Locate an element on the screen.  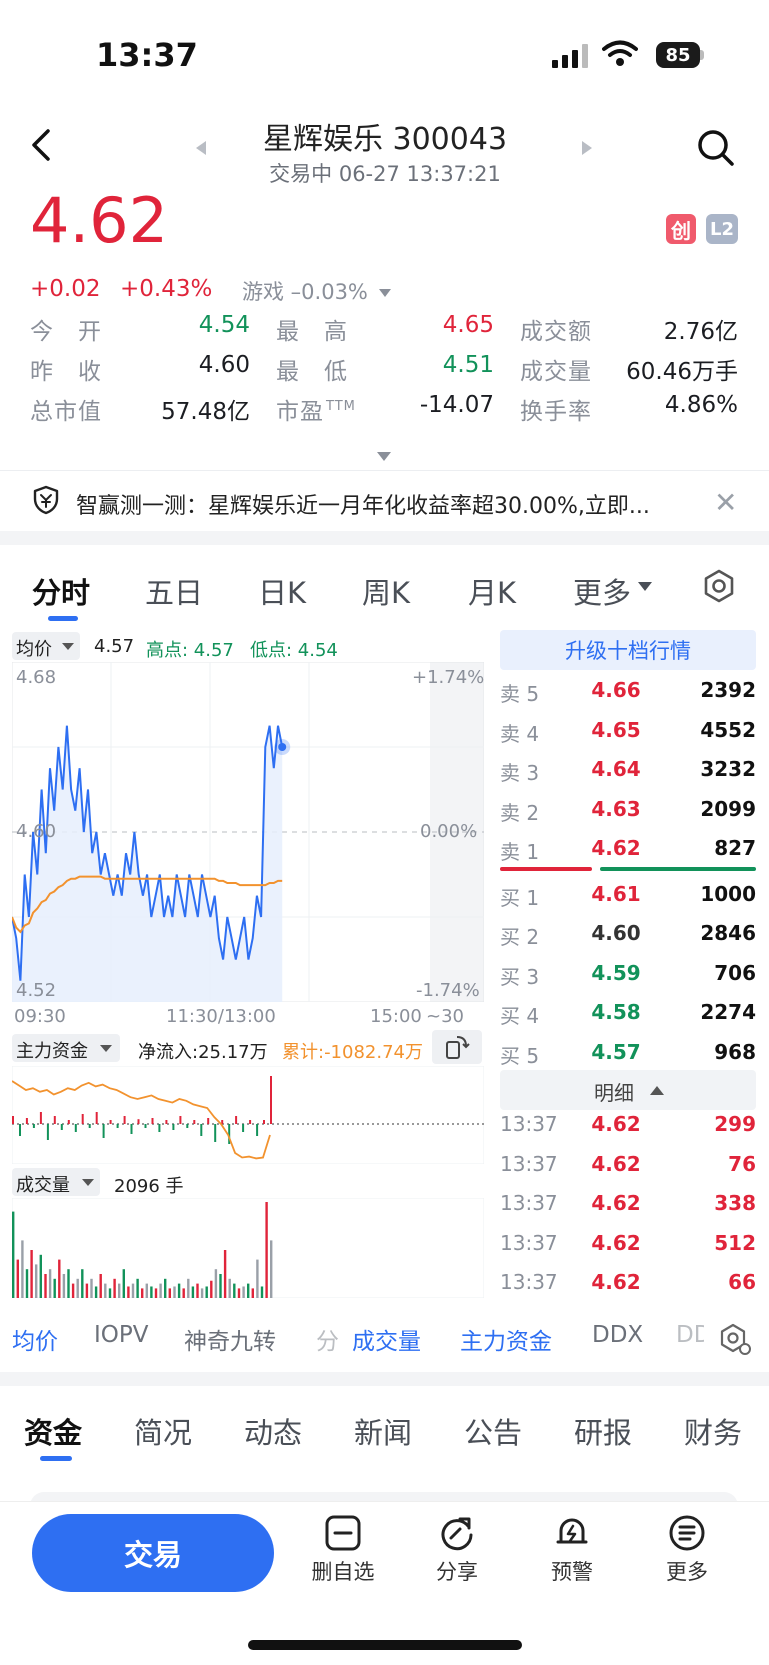
ask-row: 卖 4 4.65 4552 is located at coordinates (628, 732).